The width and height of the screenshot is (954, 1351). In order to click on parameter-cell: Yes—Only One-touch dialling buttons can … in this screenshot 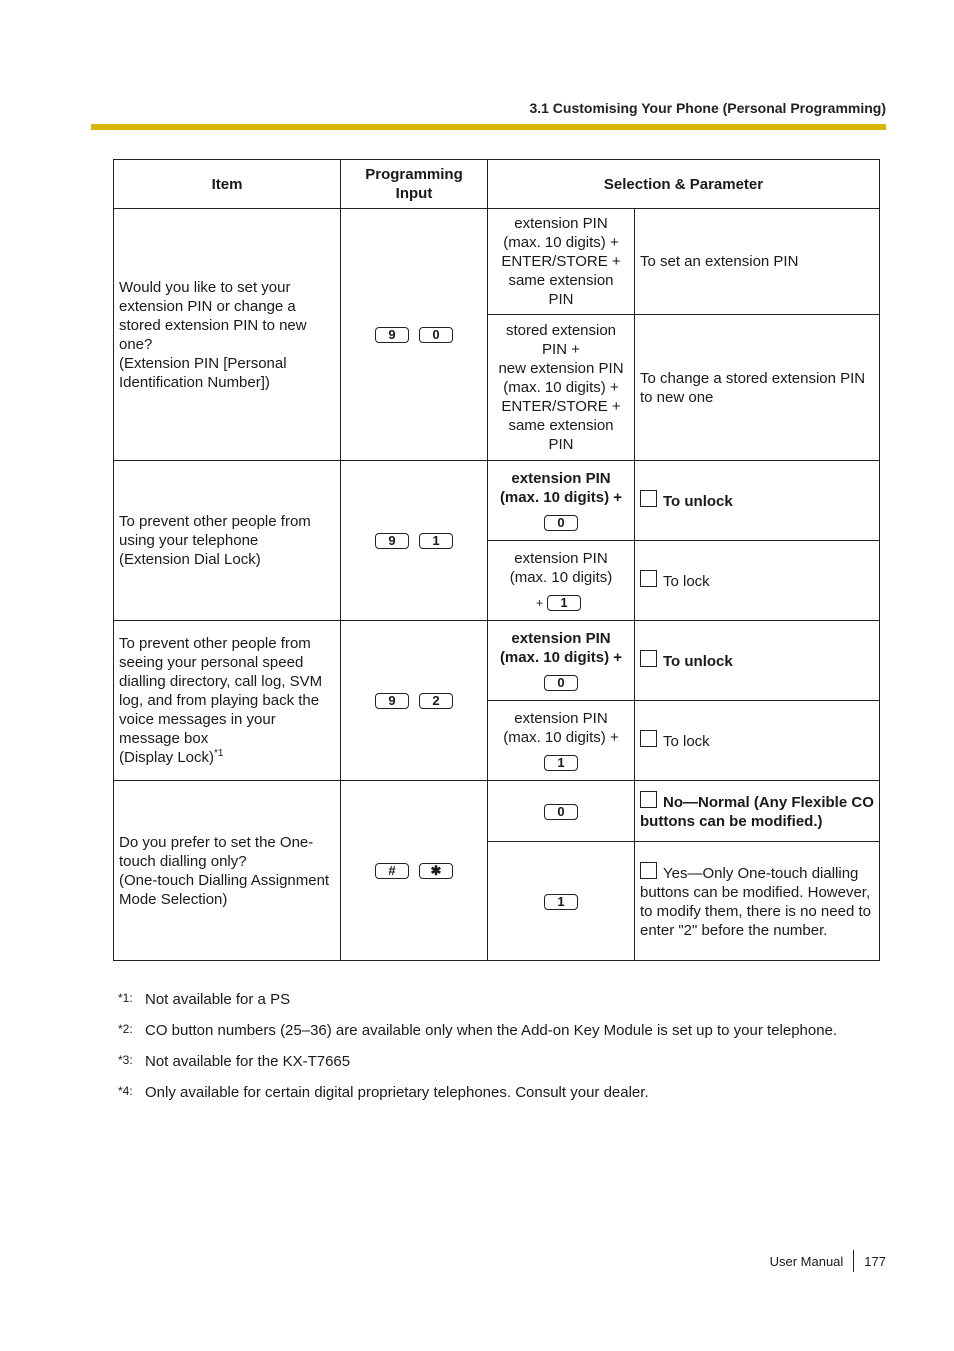, I will do `click(757, 901)`.